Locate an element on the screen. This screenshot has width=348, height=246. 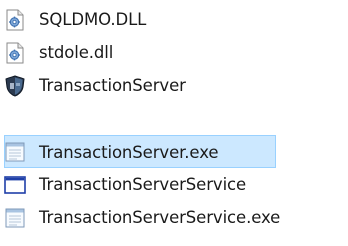
file-item-transactionserver: TransactionServer is located at coordinates (119, 85).